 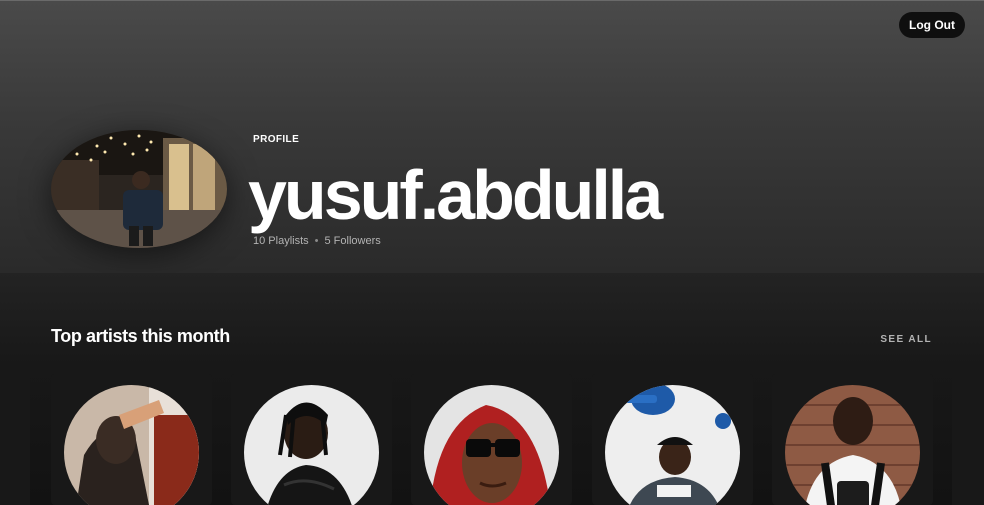 What do you see at coordinates (932, 25) in the screenshot?
I see `log-out-button: Log Out` at bounding box center [932, 25].